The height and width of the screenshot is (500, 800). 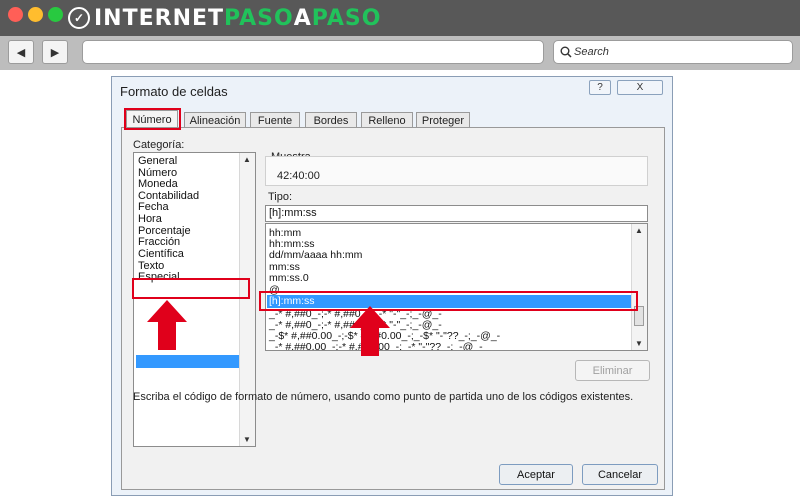 What do you see at coordinates (158, 184) in the screenshot?
I see `category-item: Moneda` at bounding box center [158, 184].